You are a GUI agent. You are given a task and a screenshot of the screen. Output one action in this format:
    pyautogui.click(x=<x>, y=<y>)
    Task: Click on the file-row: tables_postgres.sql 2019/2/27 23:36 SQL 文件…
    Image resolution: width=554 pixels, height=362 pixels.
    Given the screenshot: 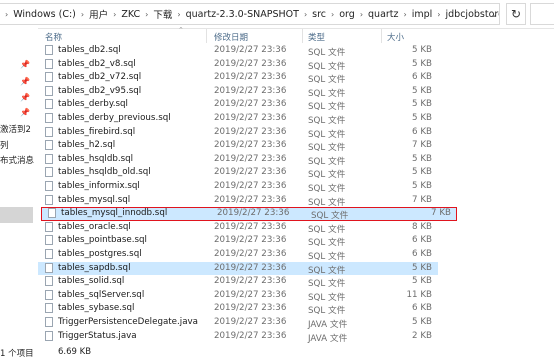 What is the action you would take?
    pyautogui.click(x=238, y=255)
    